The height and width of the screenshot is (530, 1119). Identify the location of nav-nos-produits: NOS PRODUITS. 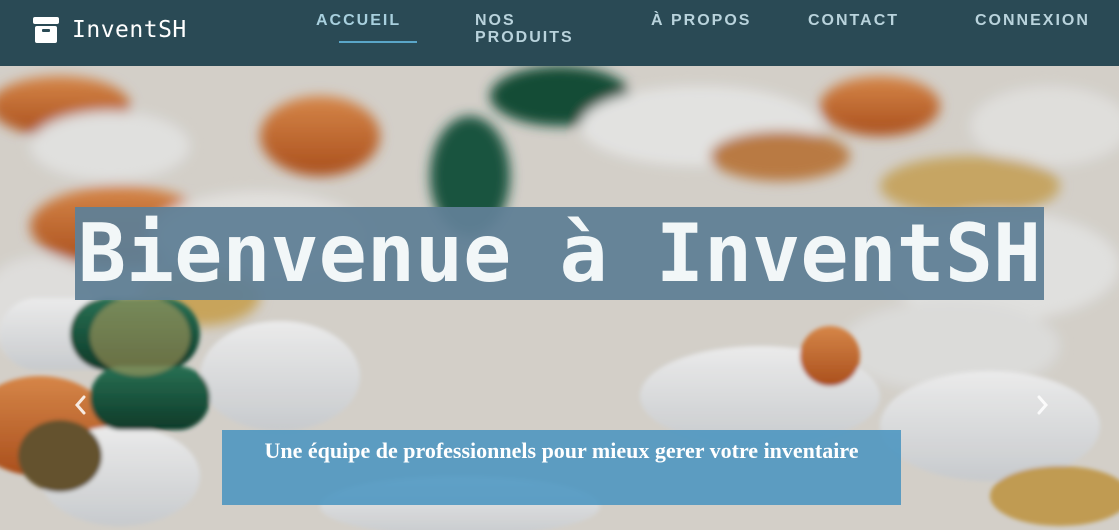
(540, 29).